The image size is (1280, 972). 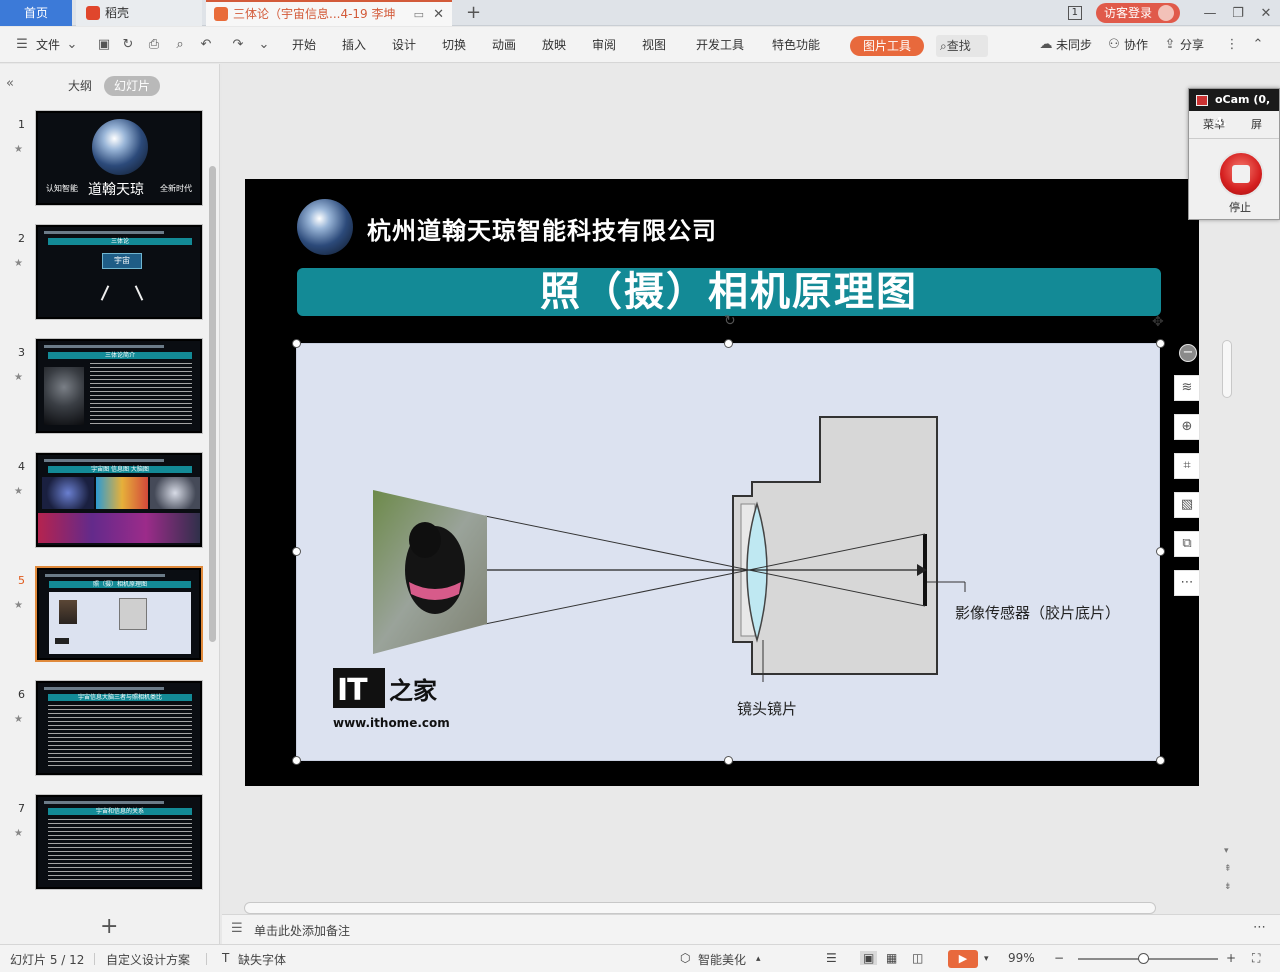 What do you see at coordinates (758, 959) in the screenshot?
I see `chevron-up-icon: ▴` at bounding box center [758, 959].